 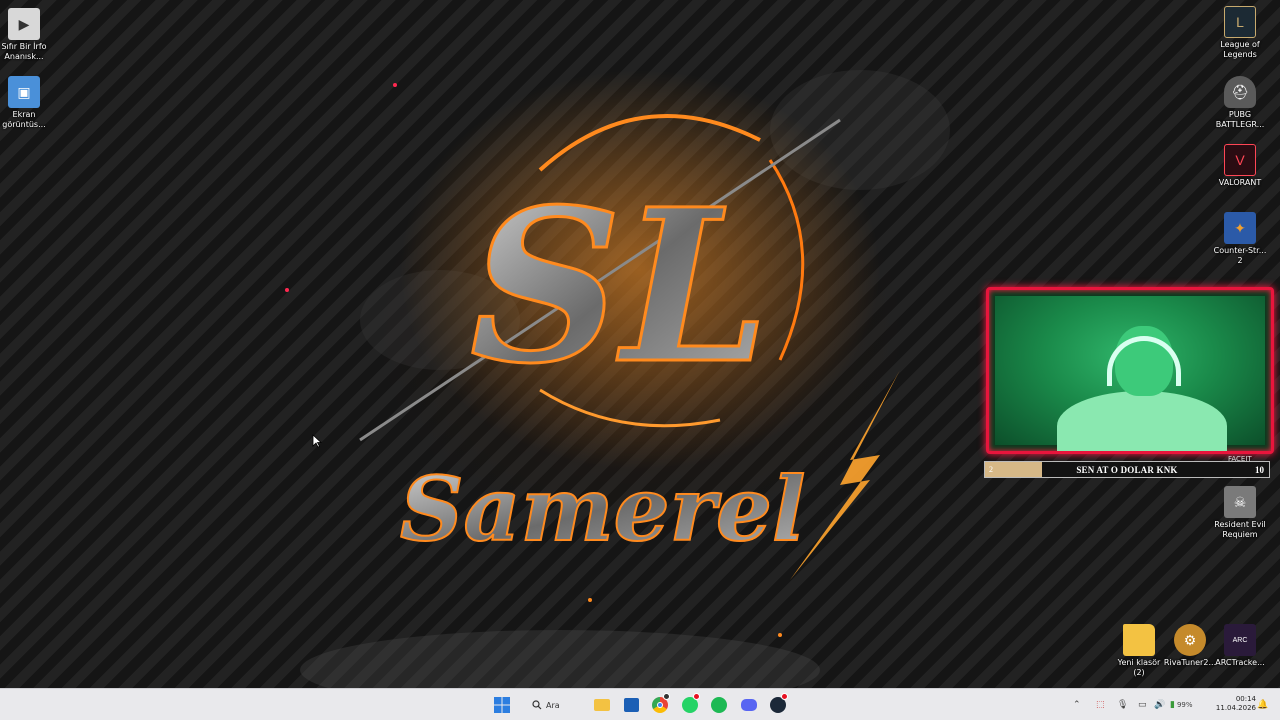 I want to click on taskbar-file-explorer, so click(x=602, y=705).